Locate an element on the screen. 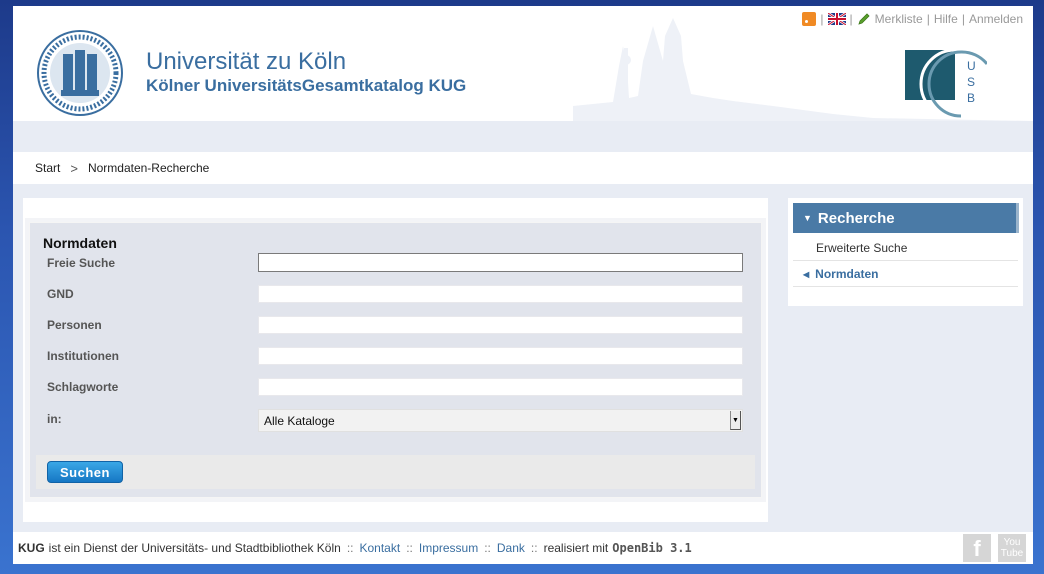  top-links: | | Merkliste | Hilfe | Anmelden is located at coordinates (912, 19).